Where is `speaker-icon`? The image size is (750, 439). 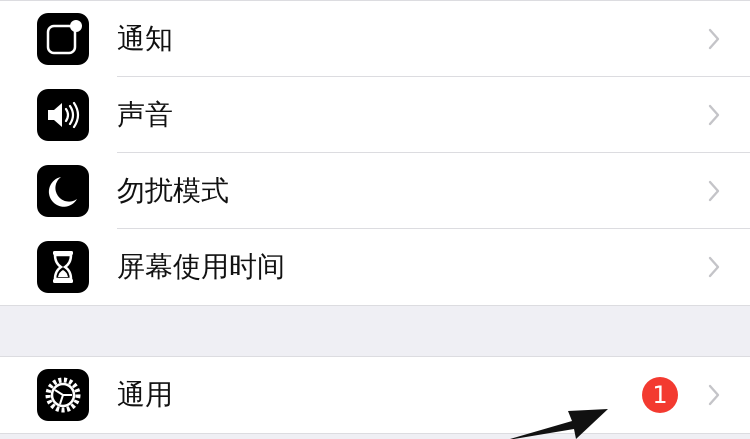 speaker-icon is located at coordinates (63, 115).